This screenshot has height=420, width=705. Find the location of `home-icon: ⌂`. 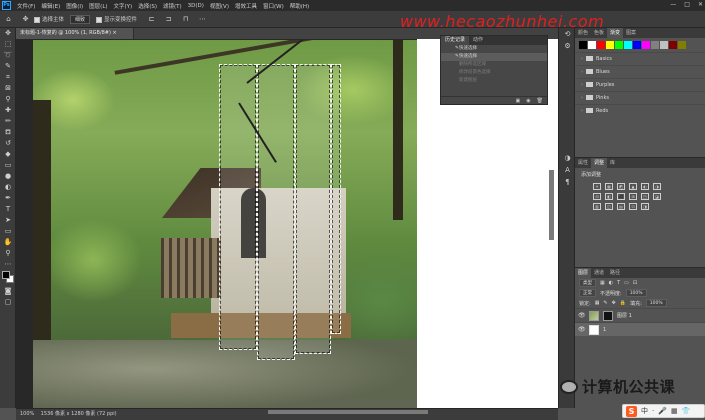

home-icon: ⌂ is located at coordinates (8, 19).